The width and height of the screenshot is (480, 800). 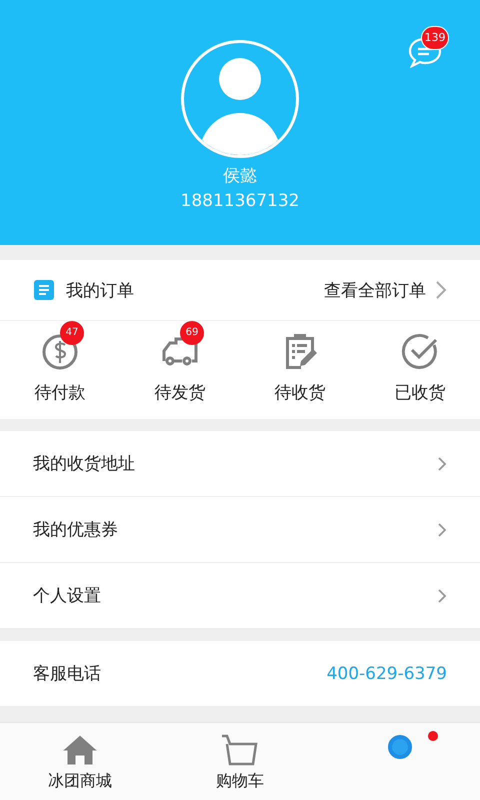 I want to click on list-icon, so click(x=44, y=290).